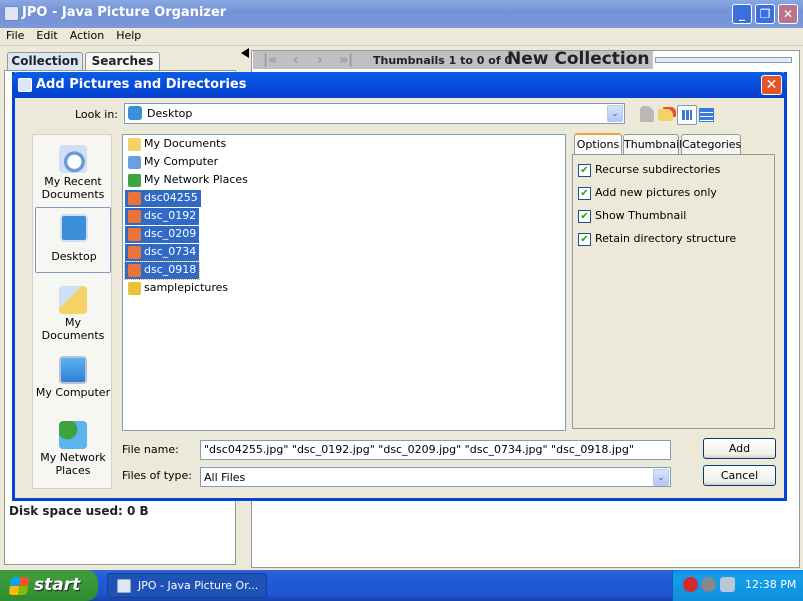  I want to click on file-list-item: My Computer, so click(173, 162).